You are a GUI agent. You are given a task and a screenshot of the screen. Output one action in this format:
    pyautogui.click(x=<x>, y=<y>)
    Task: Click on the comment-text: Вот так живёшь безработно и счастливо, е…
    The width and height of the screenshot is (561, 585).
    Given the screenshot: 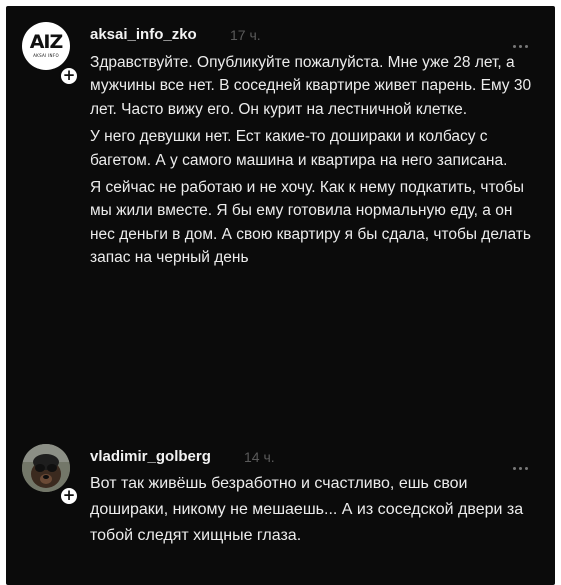 What is the action you would take?
    pyautogui.click(x=315, y=512)
    